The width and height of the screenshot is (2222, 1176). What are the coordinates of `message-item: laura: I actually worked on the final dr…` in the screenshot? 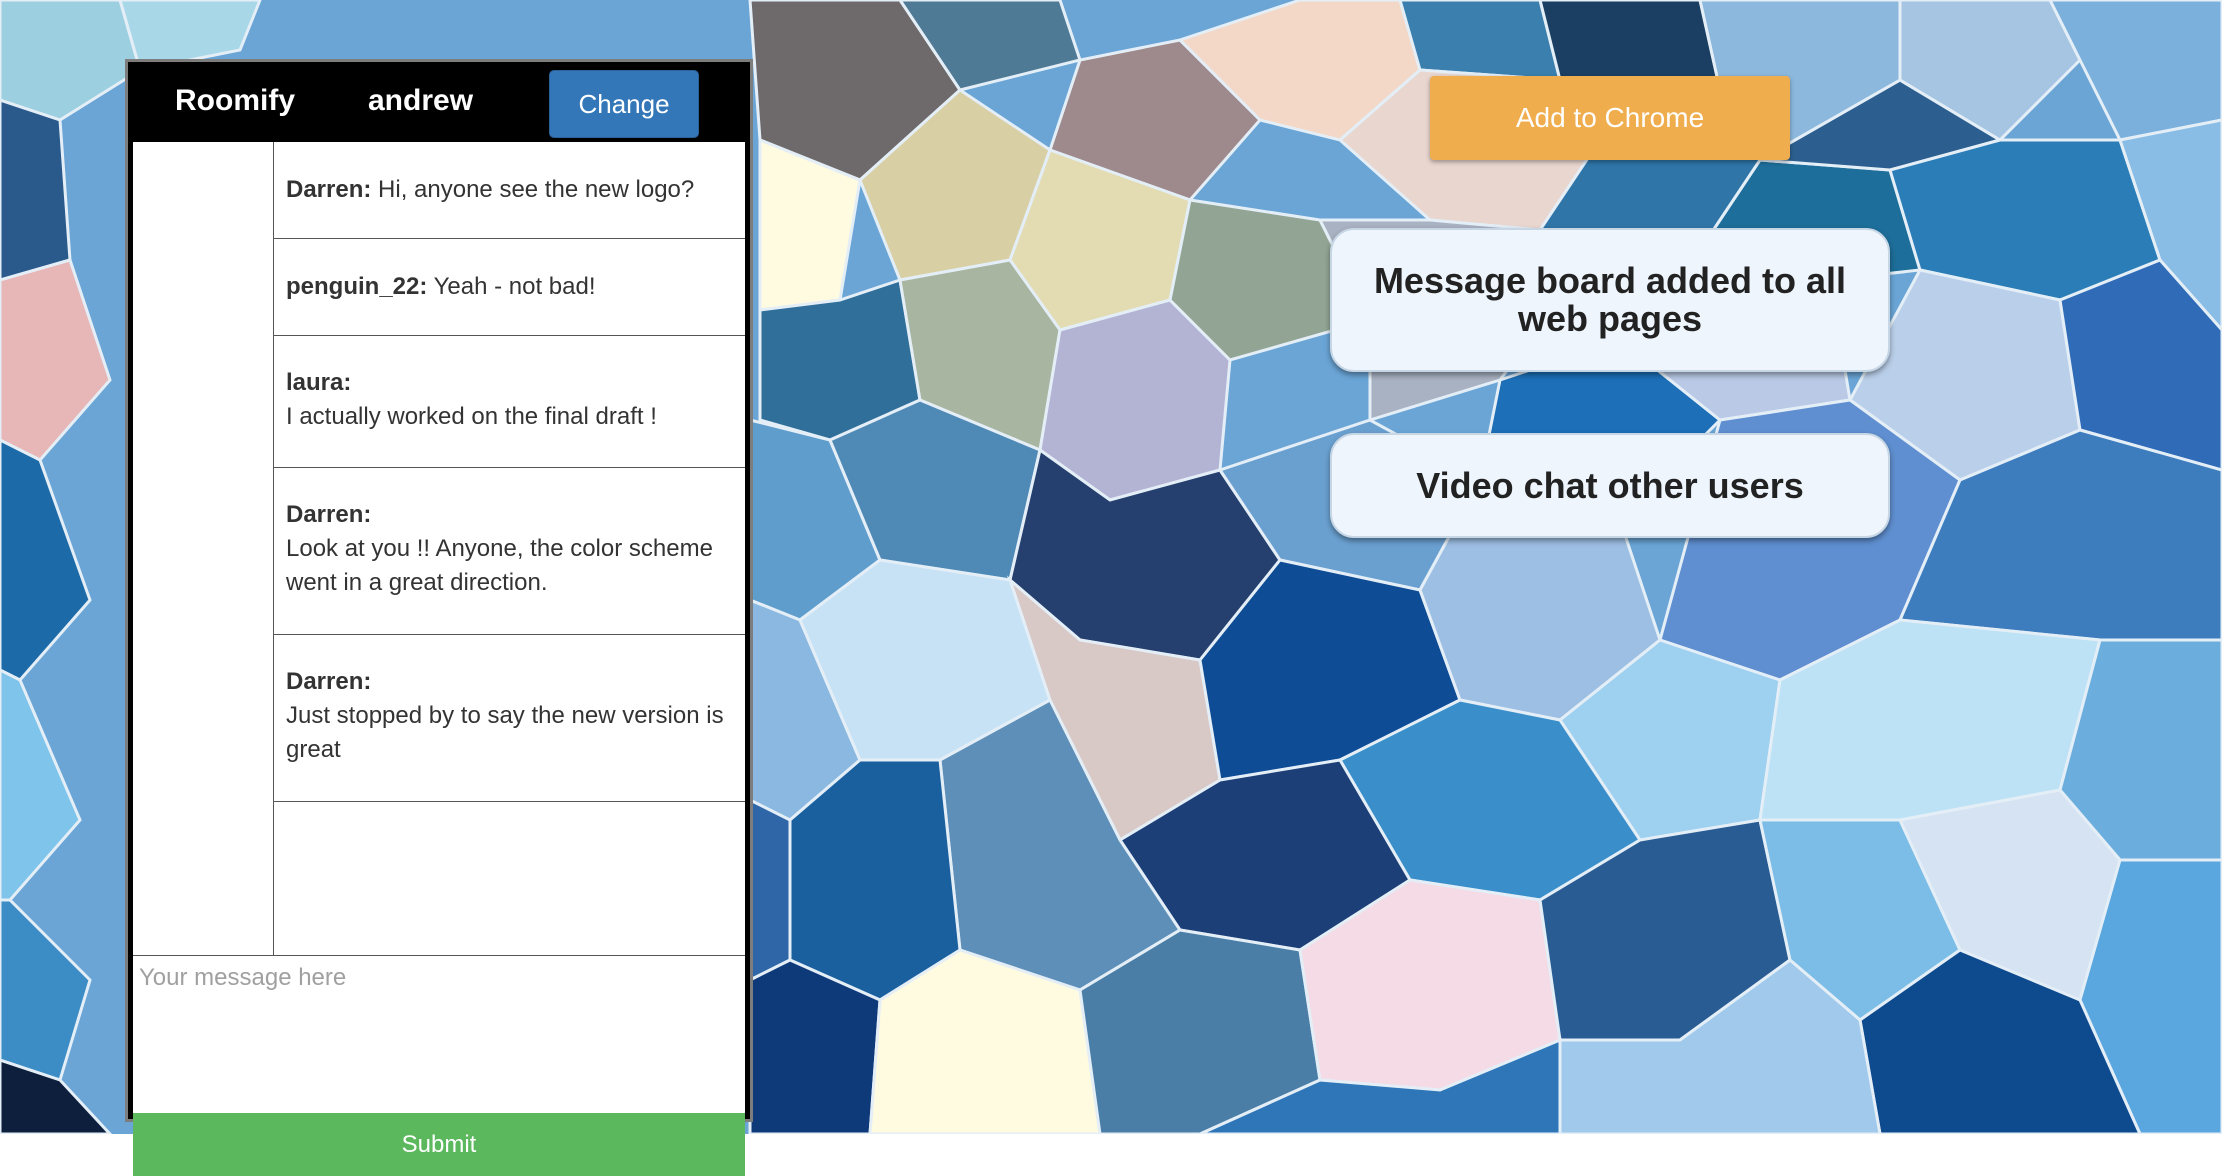 It's located at (509, 402).